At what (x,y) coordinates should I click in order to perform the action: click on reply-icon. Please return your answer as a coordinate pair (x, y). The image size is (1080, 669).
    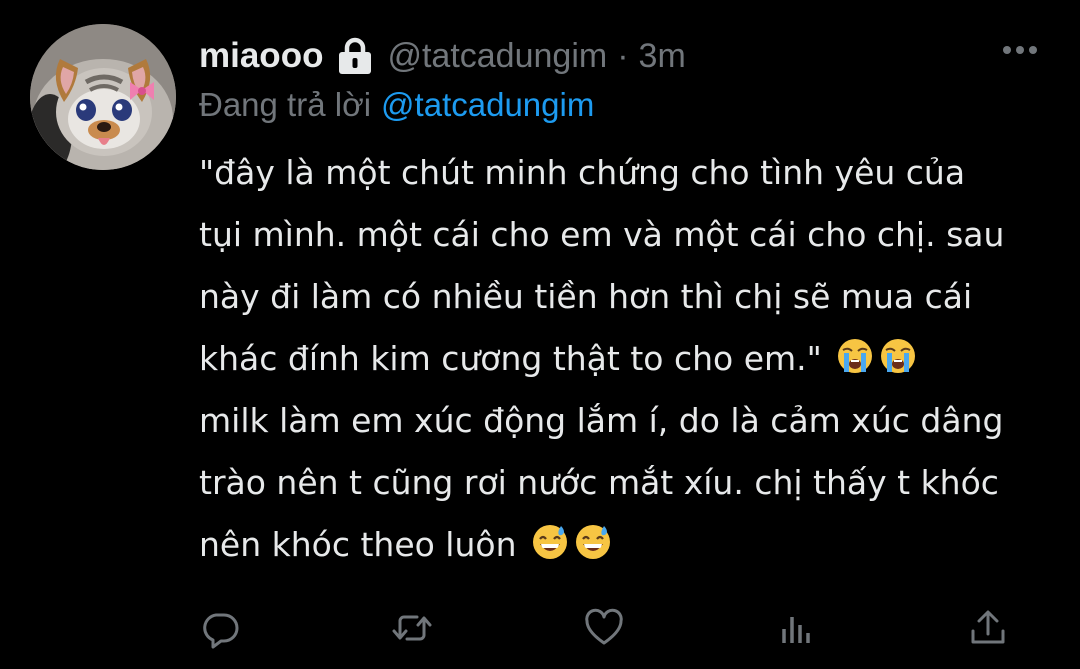
    Looking at the image, I should click on (221, 631).